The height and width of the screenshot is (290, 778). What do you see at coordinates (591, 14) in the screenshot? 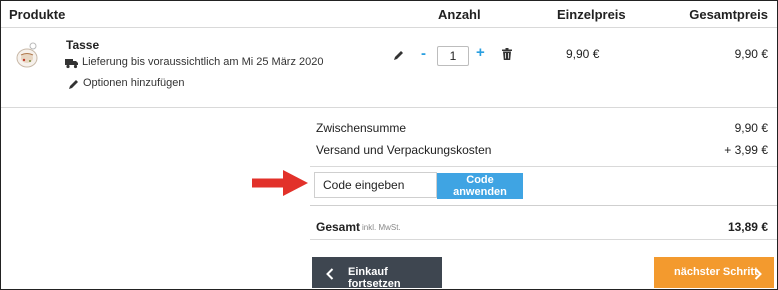
I see `header-unit-price: Einzelpreis` at bounding box center [591, 14].